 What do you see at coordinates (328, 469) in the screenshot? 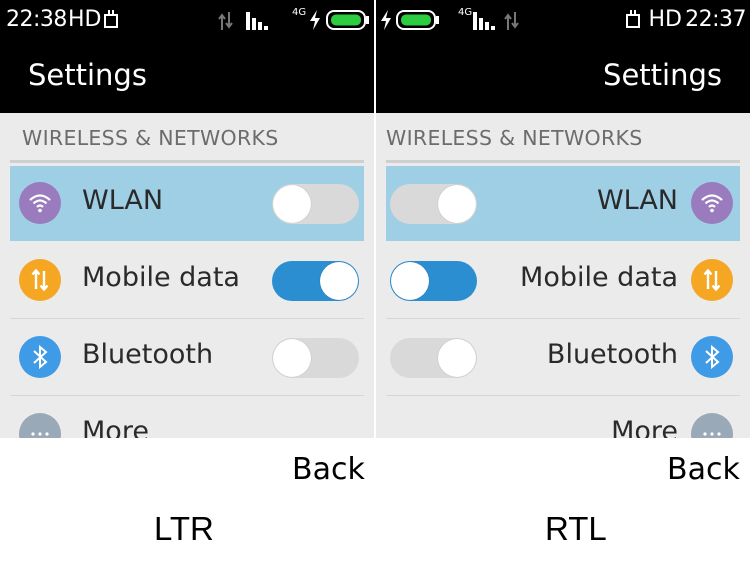
I see `back-button-ltr: Back` at bounding box center [328, 469].